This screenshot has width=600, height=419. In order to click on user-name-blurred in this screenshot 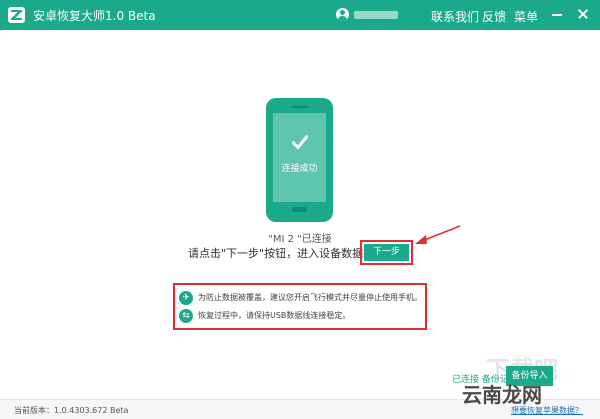, I will do `click(376, 15)`.